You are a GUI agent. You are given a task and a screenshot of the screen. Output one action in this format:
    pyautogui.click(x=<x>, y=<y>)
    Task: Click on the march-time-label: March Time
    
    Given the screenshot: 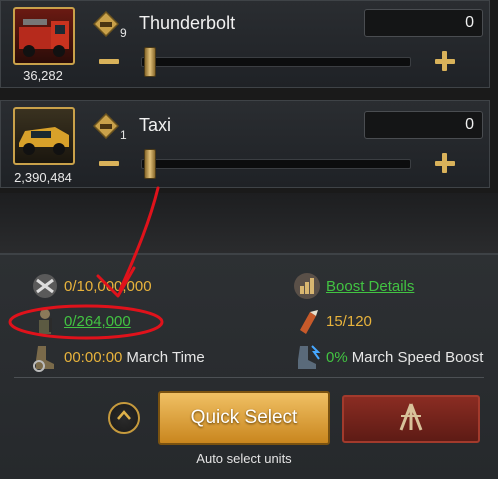 What is the action you would take?
    pyautogui.click(x=165, y=357)
    